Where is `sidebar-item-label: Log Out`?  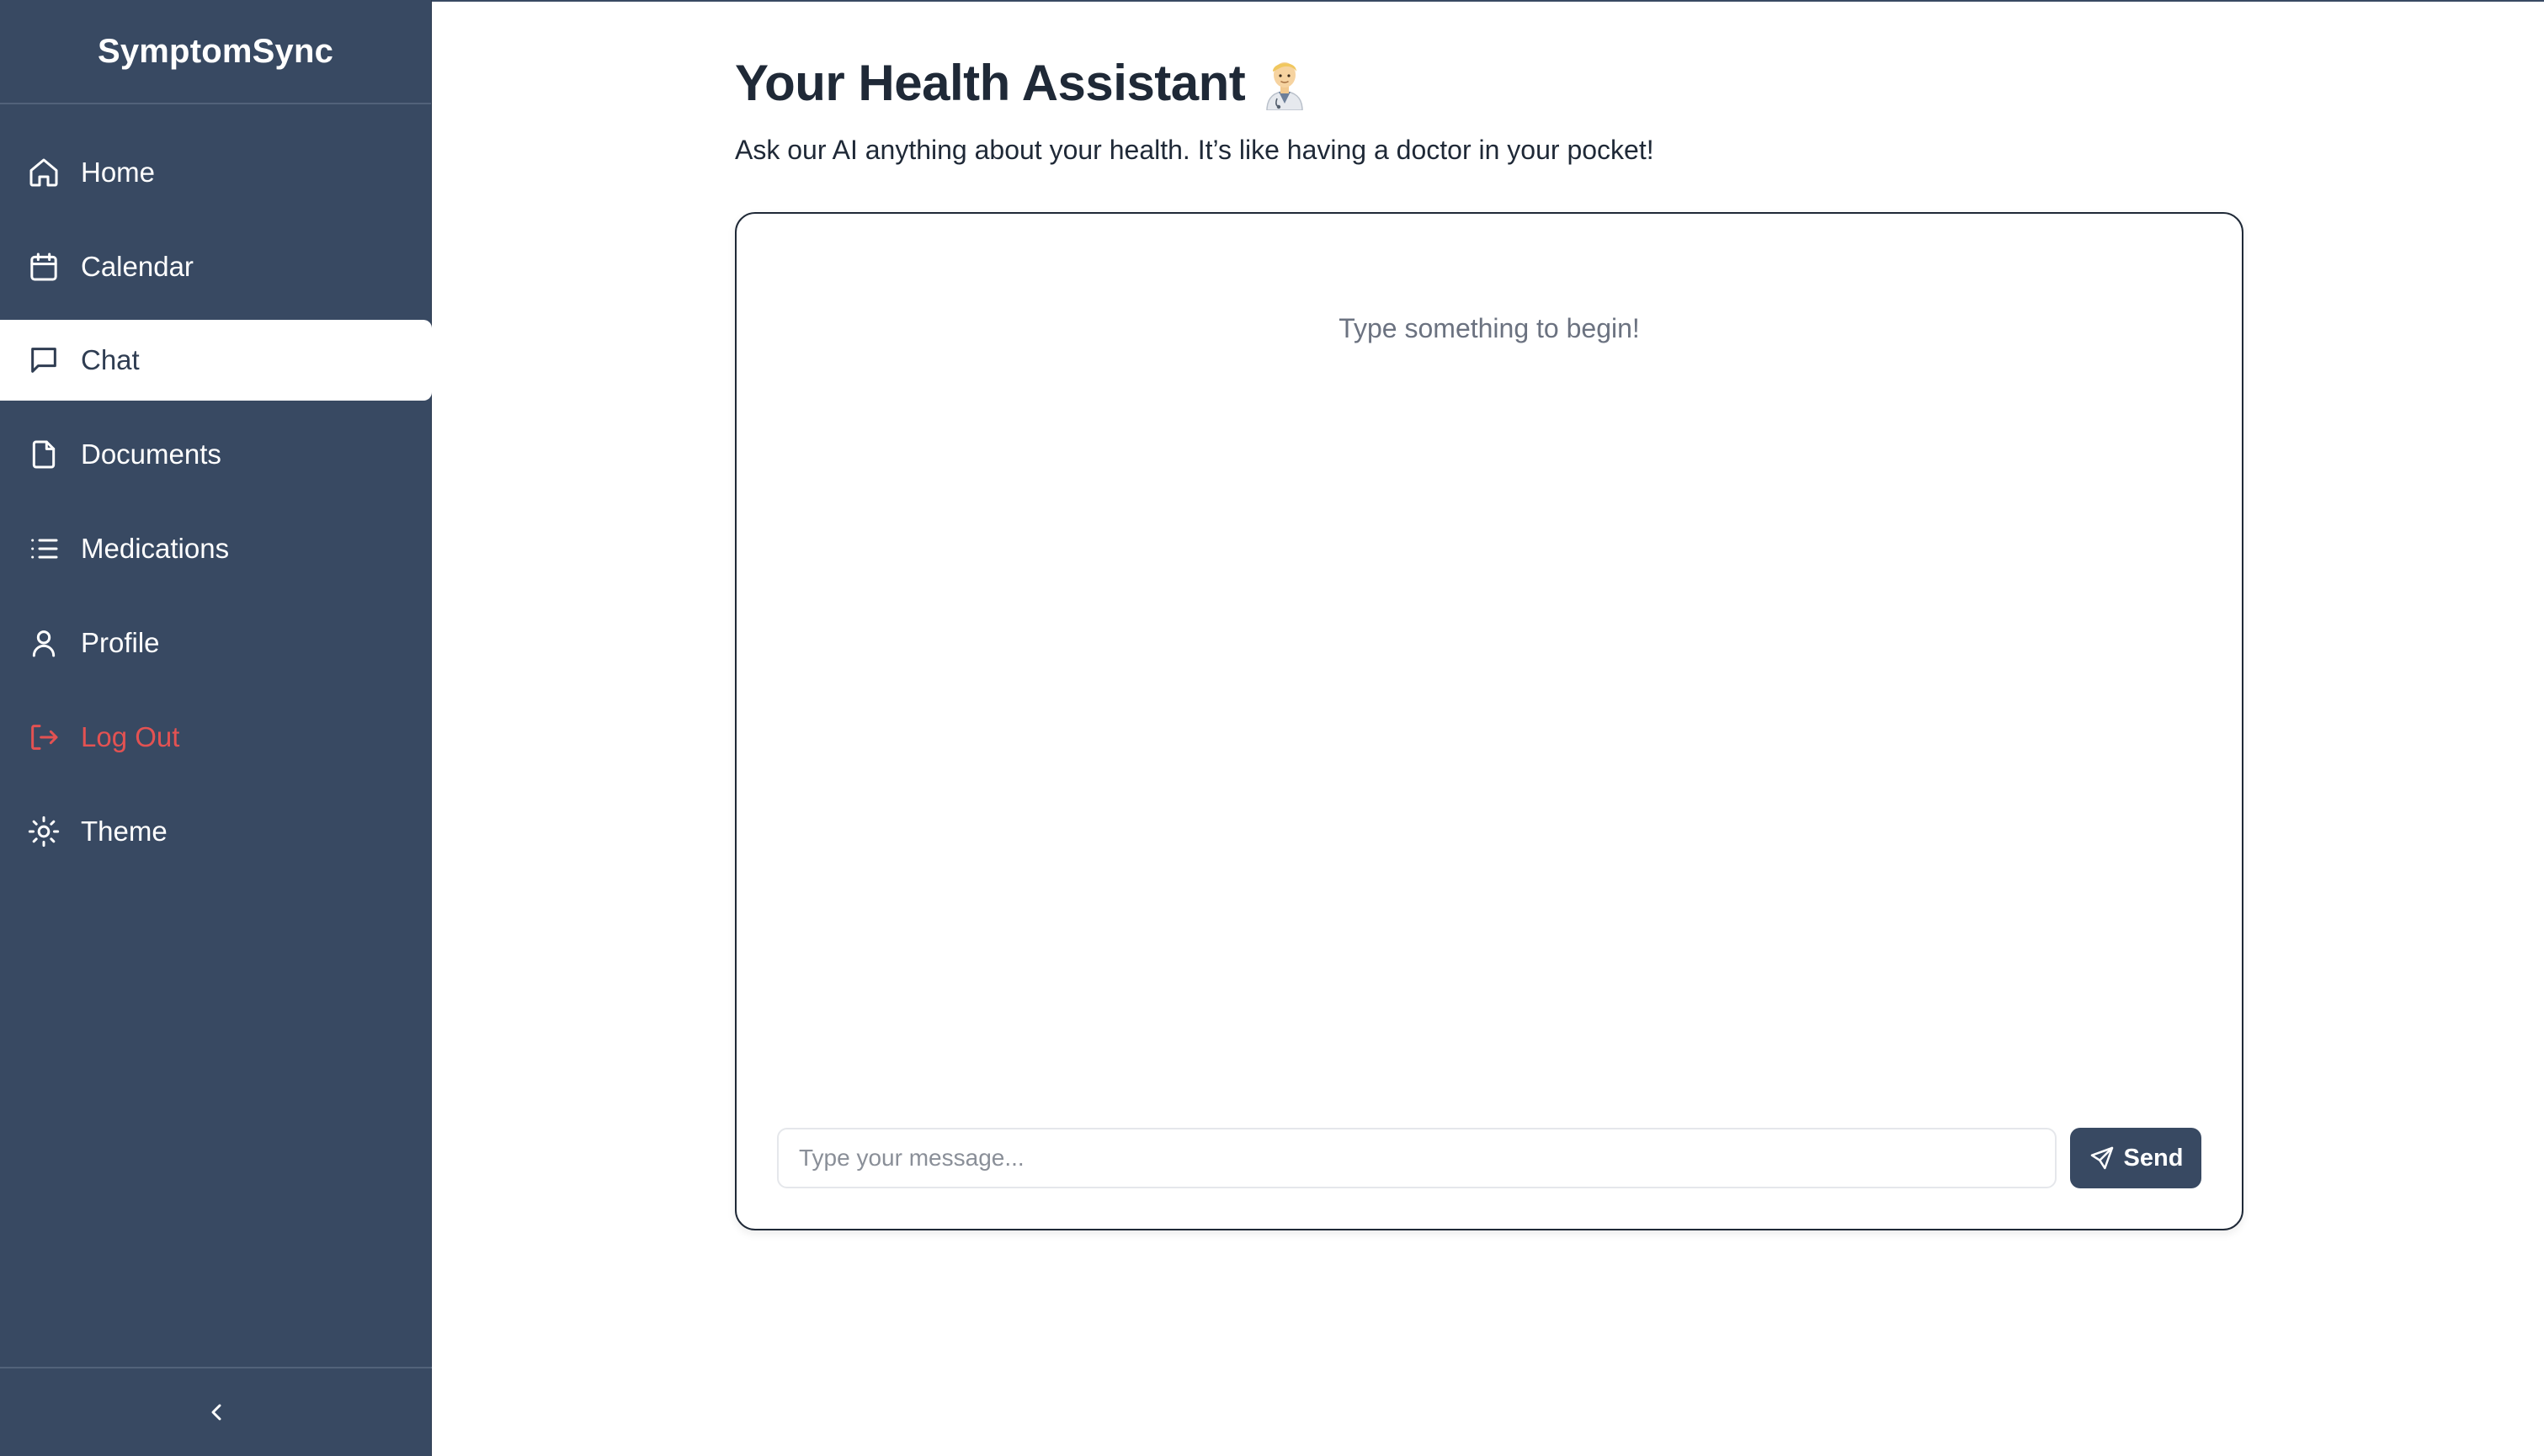 sidebar-item-label: Log Out is located at coordinates (130, 736).